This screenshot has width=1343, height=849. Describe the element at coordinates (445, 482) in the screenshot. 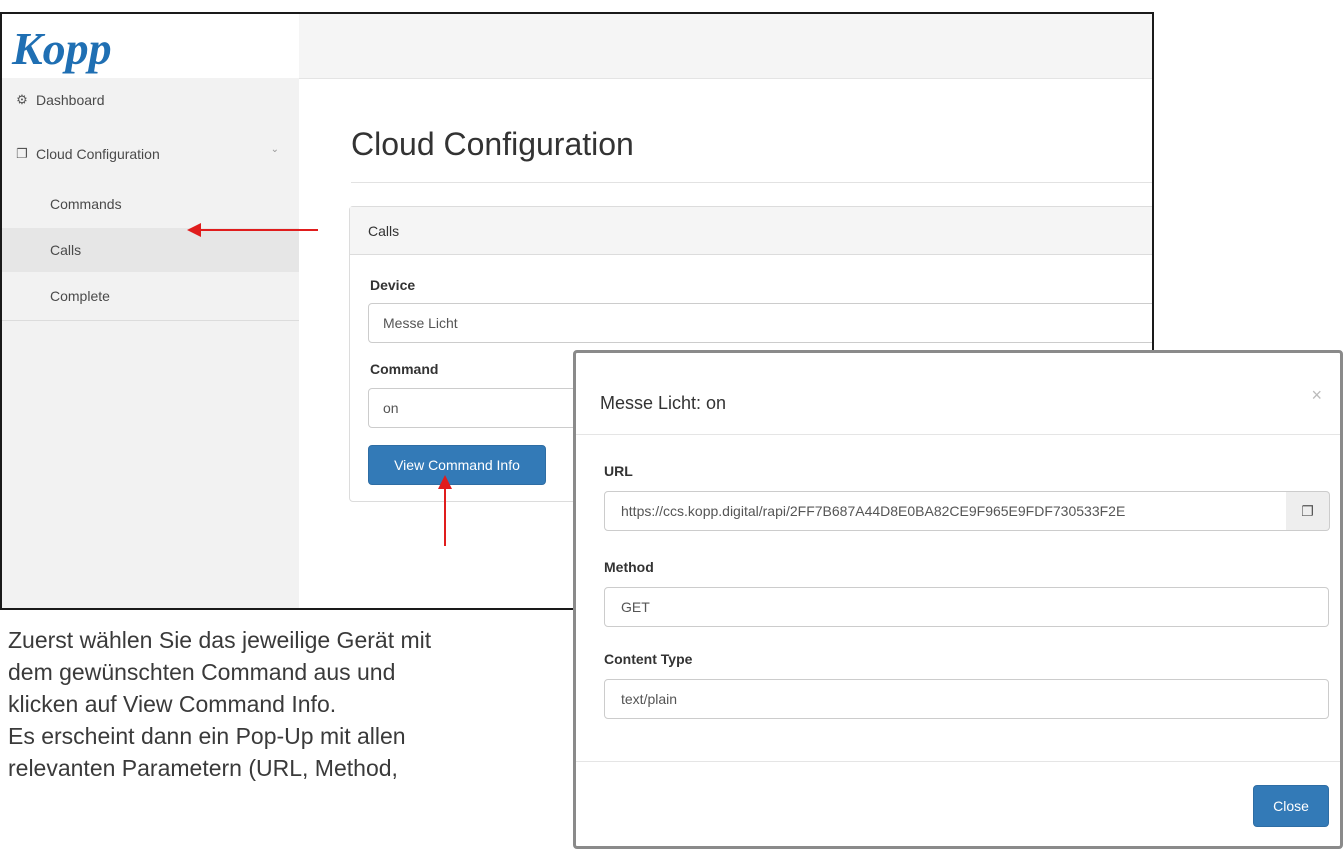

I see `arrow-up-icon` at that location.